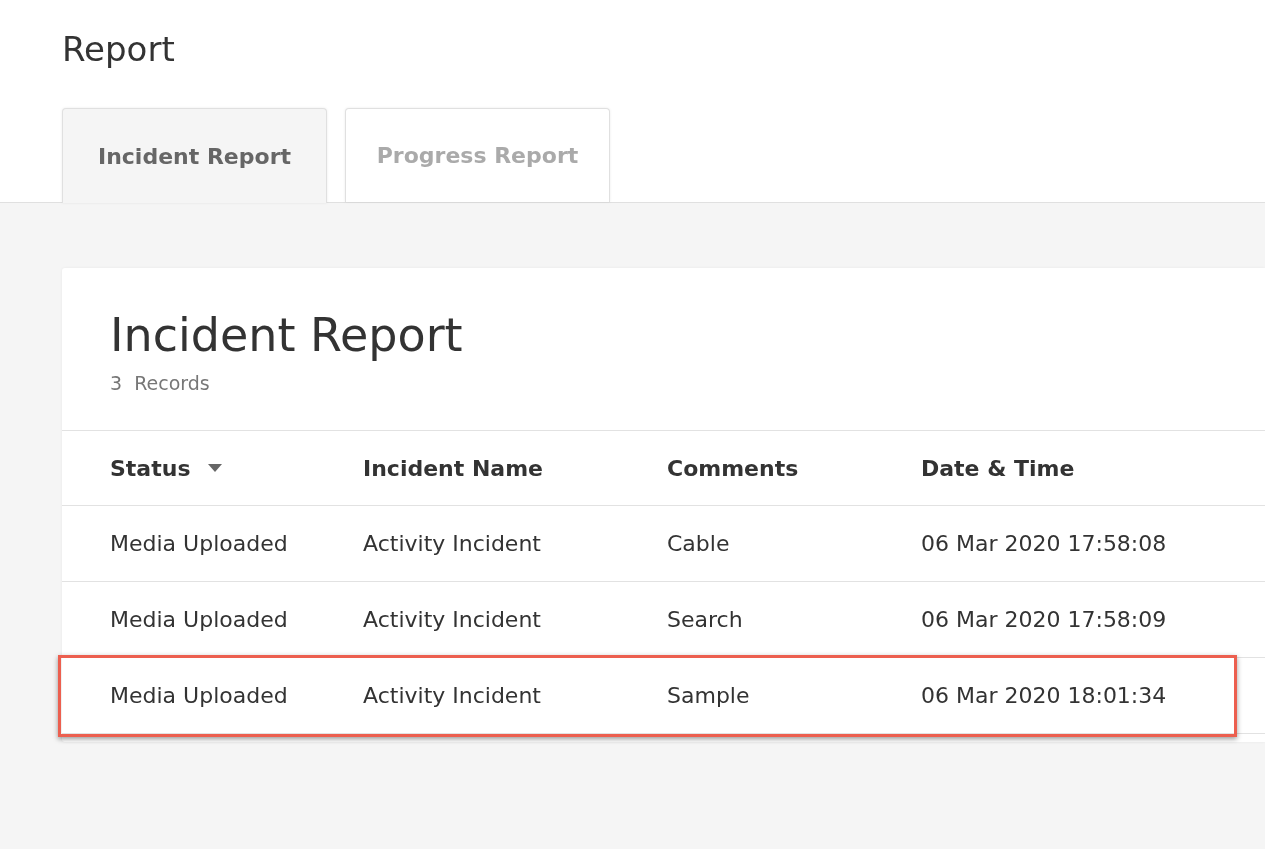 This screenshot has width=1265, height=849. I want to click on sort-caret-icon, so click(215, 468).